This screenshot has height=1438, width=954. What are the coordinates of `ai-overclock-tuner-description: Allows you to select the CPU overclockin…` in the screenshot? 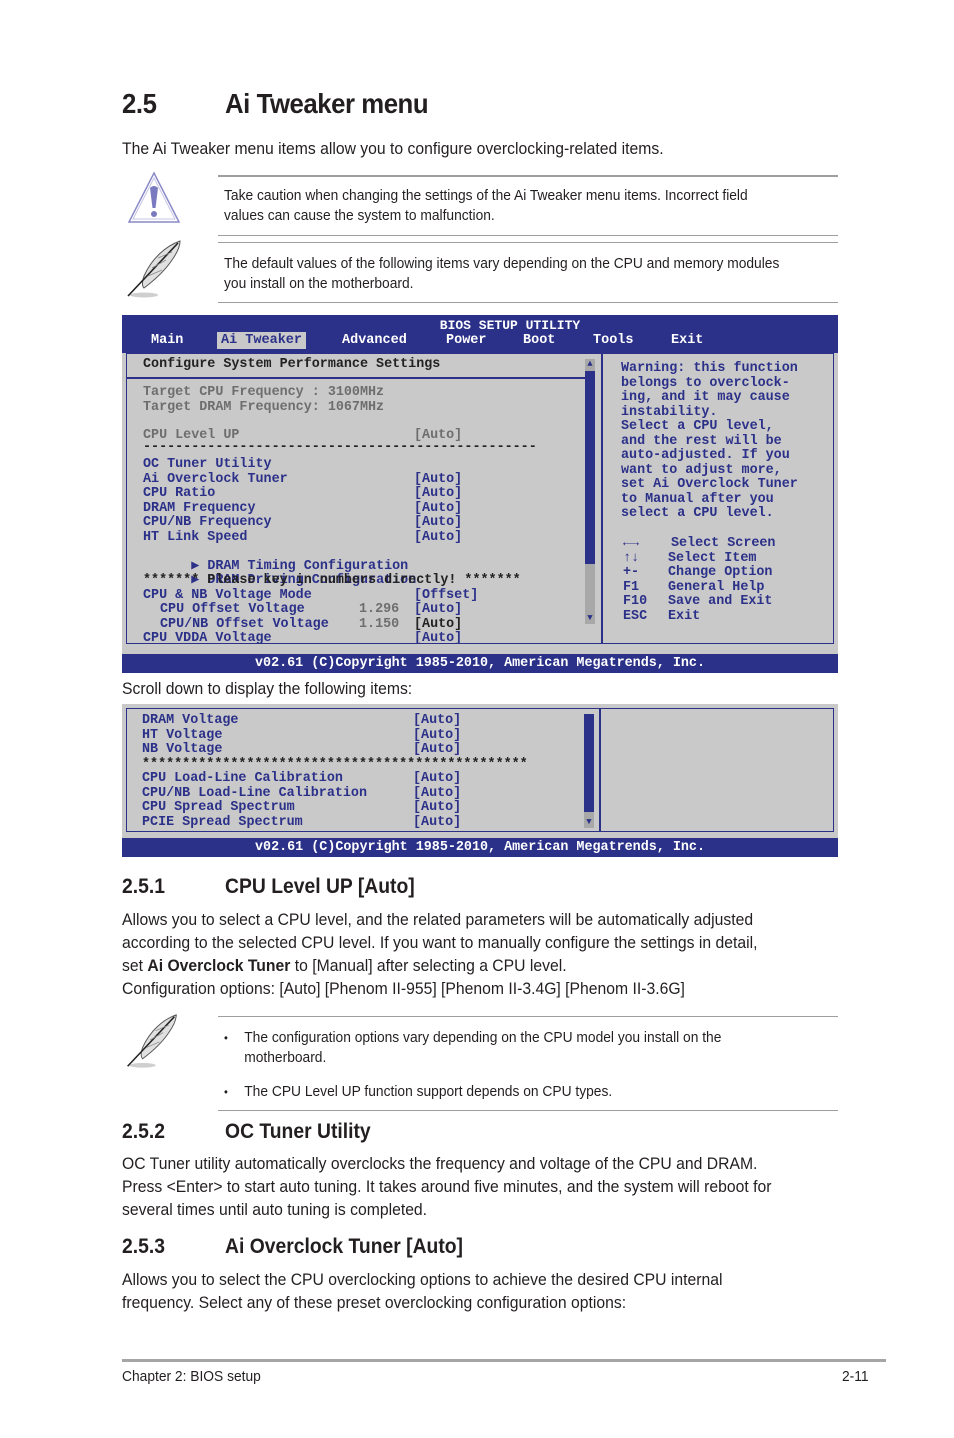 It's located at (422, 1291).